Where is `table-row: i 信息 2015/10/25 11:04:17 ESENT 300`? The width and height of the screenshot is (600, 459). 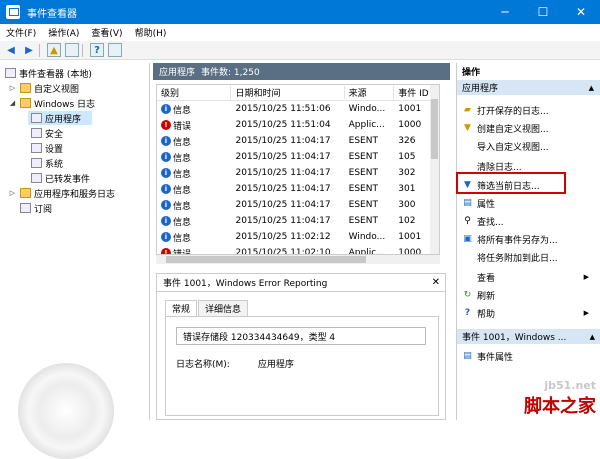 table-row: i 信息 2015/10/25 11:04:17 ESENT 300 is located at coordinates (298, 205).